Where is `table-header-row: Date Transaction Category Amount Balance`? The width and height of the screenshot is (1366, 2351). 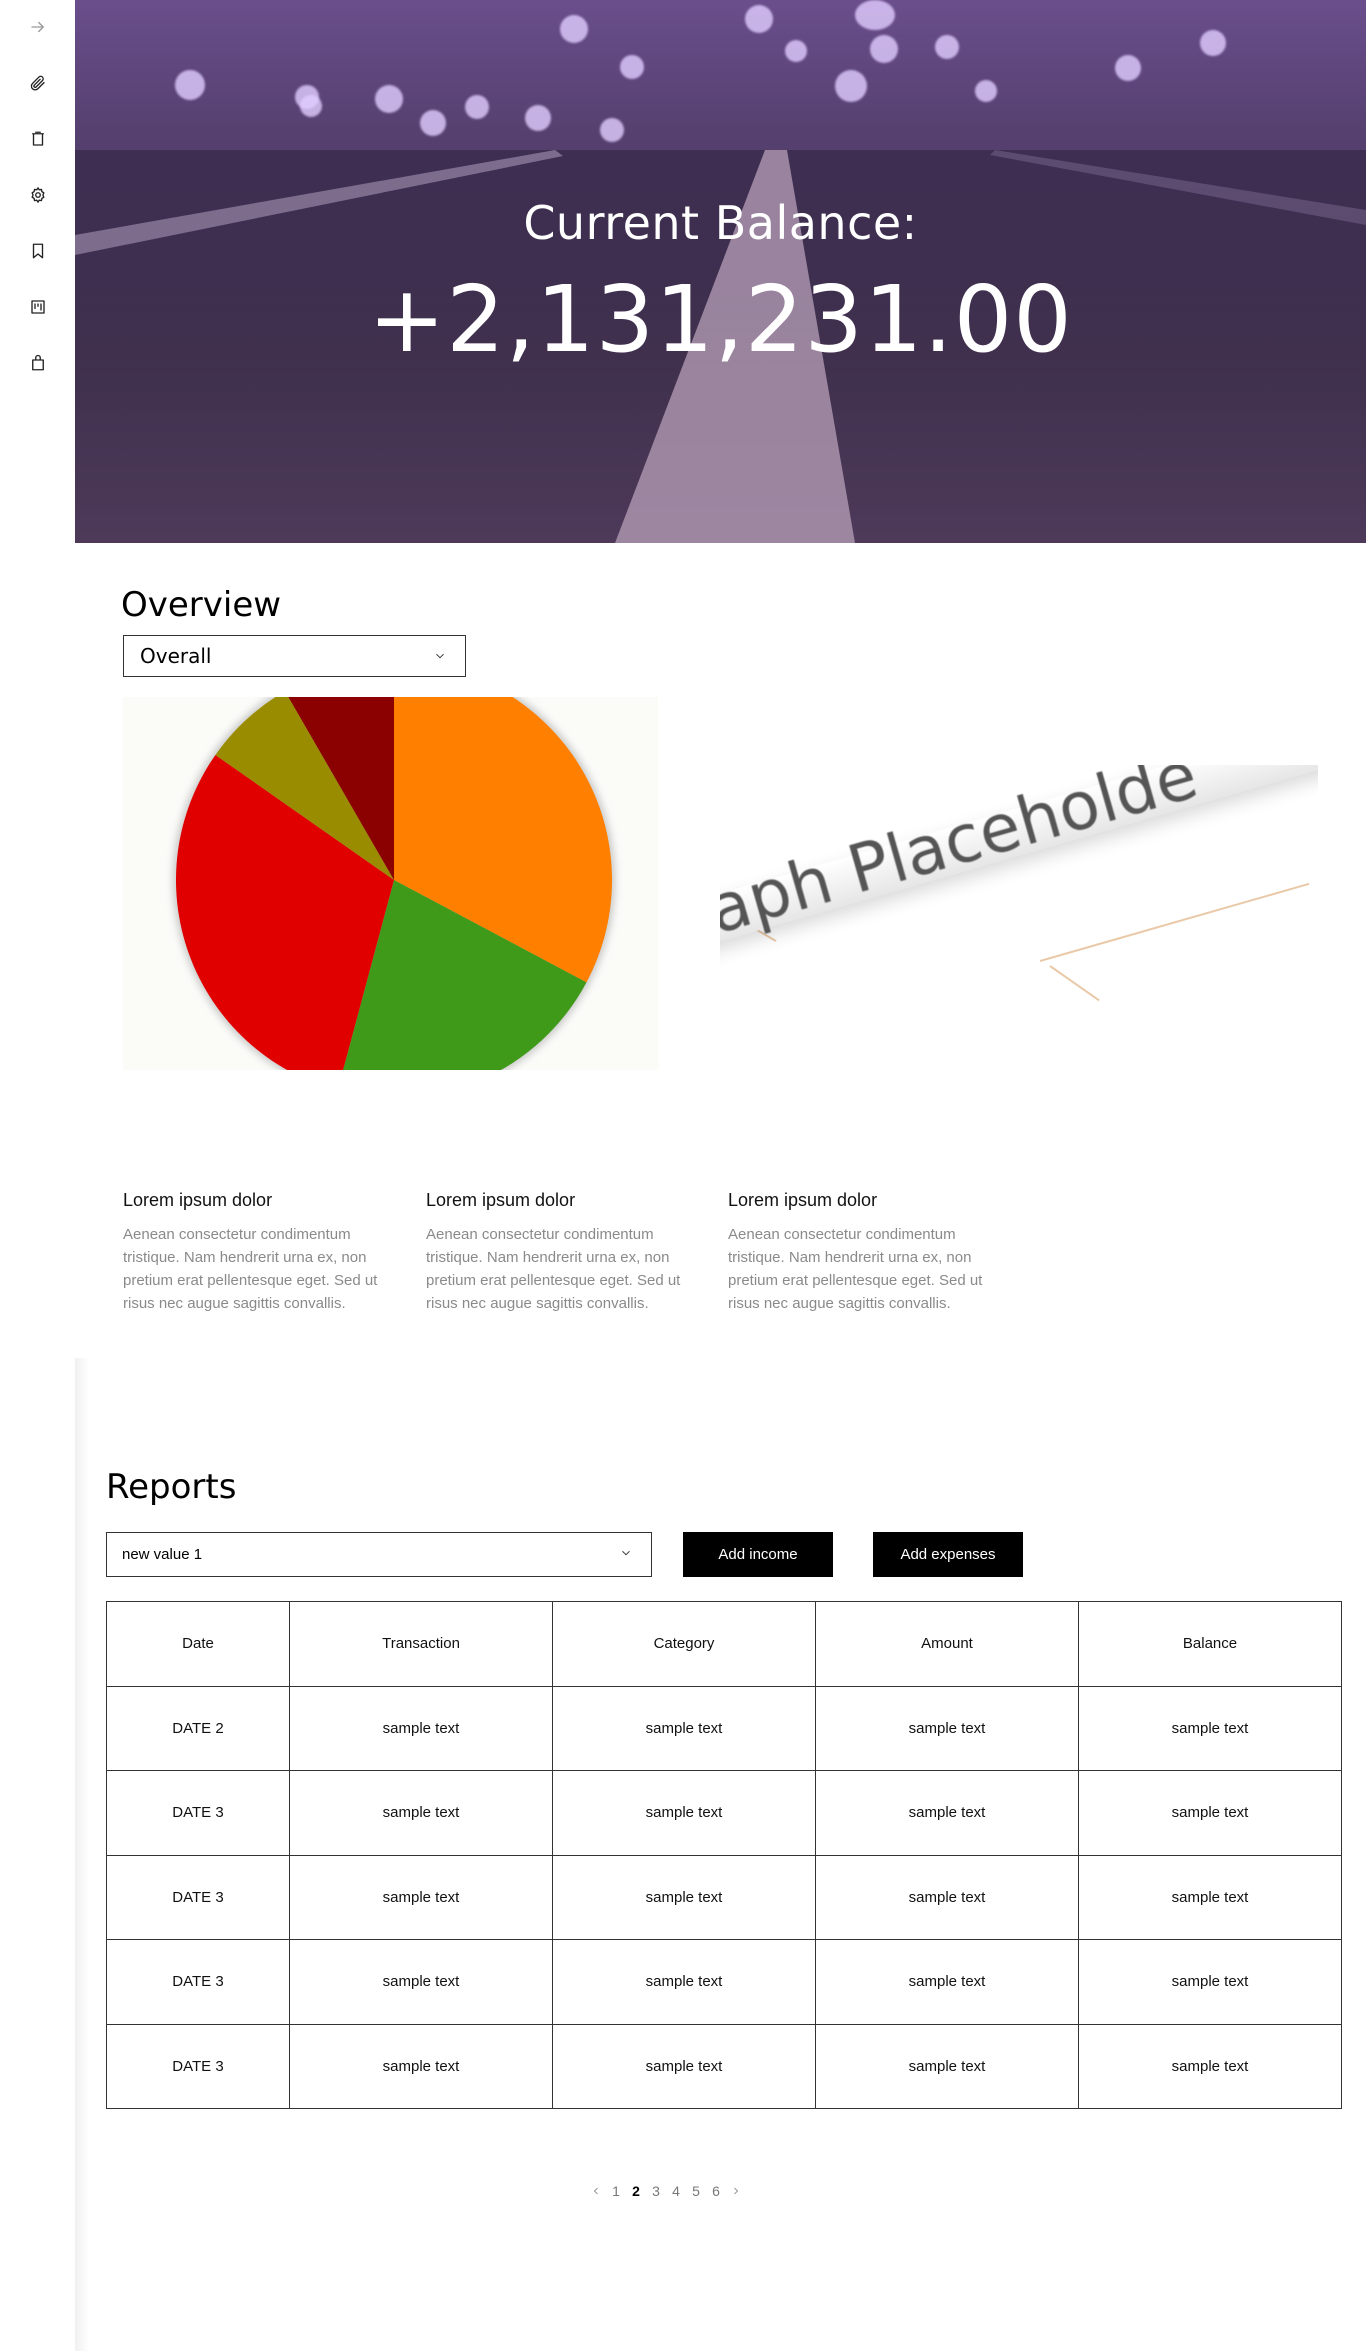
table-header-row: Date Transaction Category Amount Balance is located at coordinates (724, 1644).